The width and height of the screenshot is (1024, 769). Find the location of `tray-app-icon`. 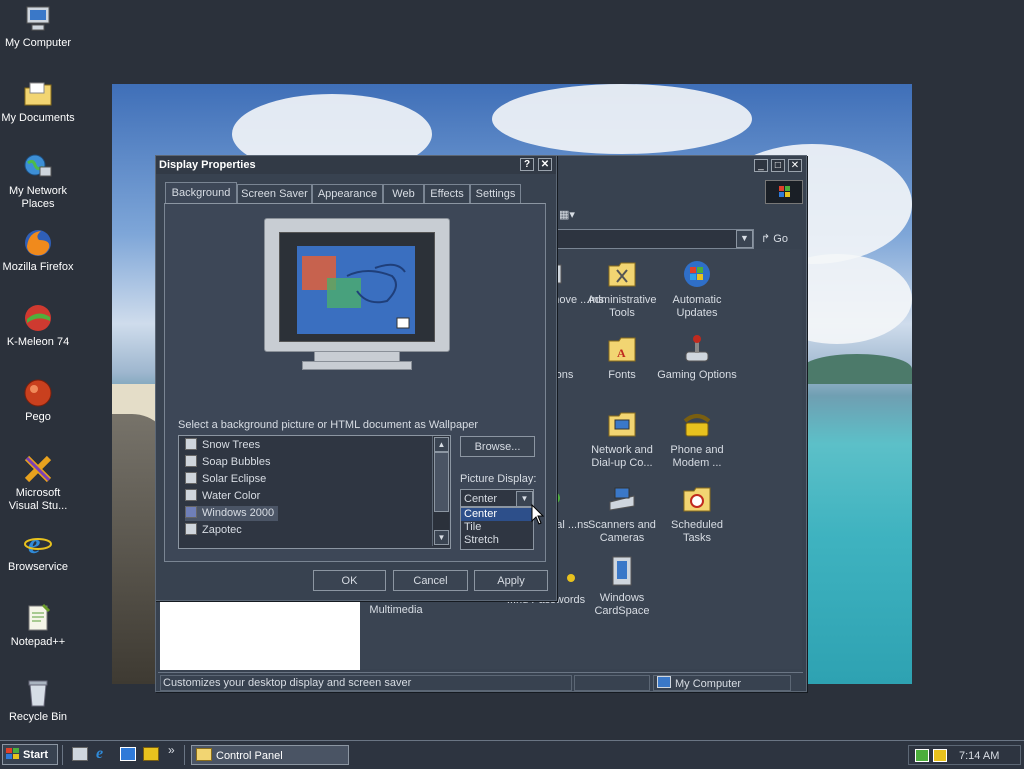

tray-app-icon is located at coordinates (940, 755).